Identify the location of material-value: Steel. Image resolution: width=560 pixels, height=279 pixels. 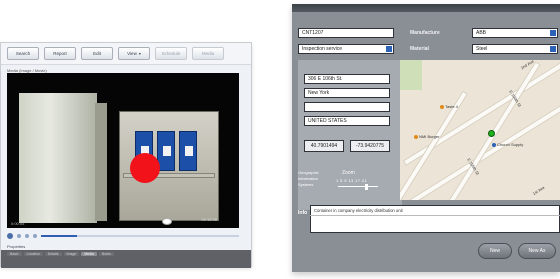
(482, 49).